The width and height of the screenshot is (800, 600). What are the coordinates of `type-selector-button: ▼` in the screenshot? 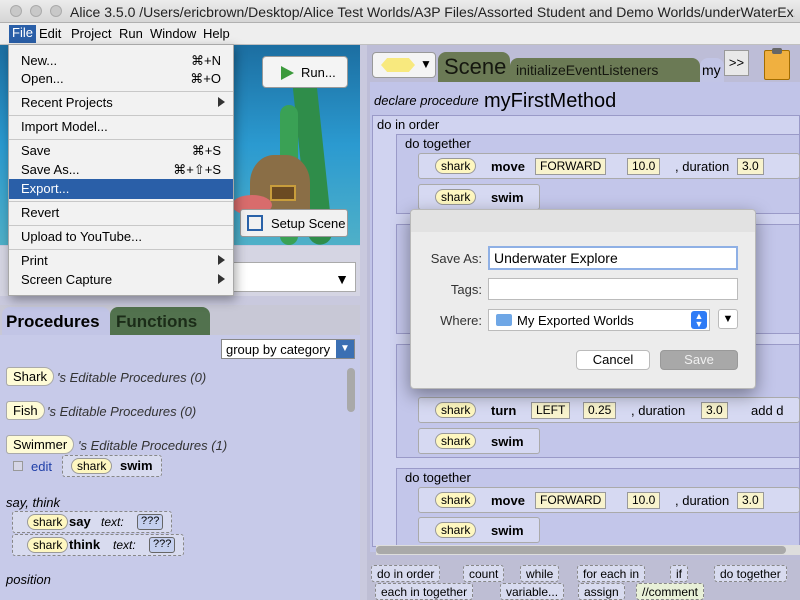 It's located at (404, 65).